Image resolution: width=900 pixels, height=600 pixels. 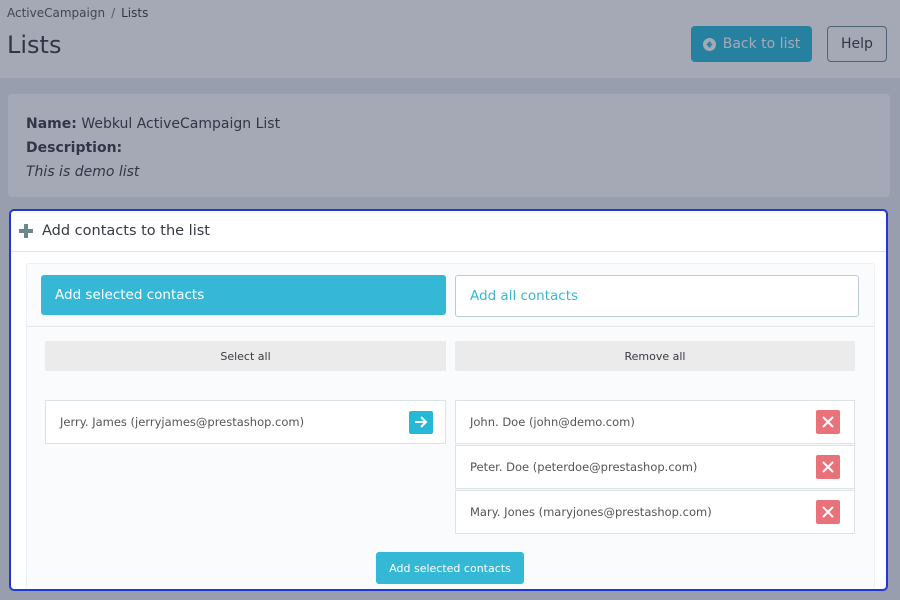 I want to click on list-item: John. Doe (john@demo.com), so click(x=655, y=422).